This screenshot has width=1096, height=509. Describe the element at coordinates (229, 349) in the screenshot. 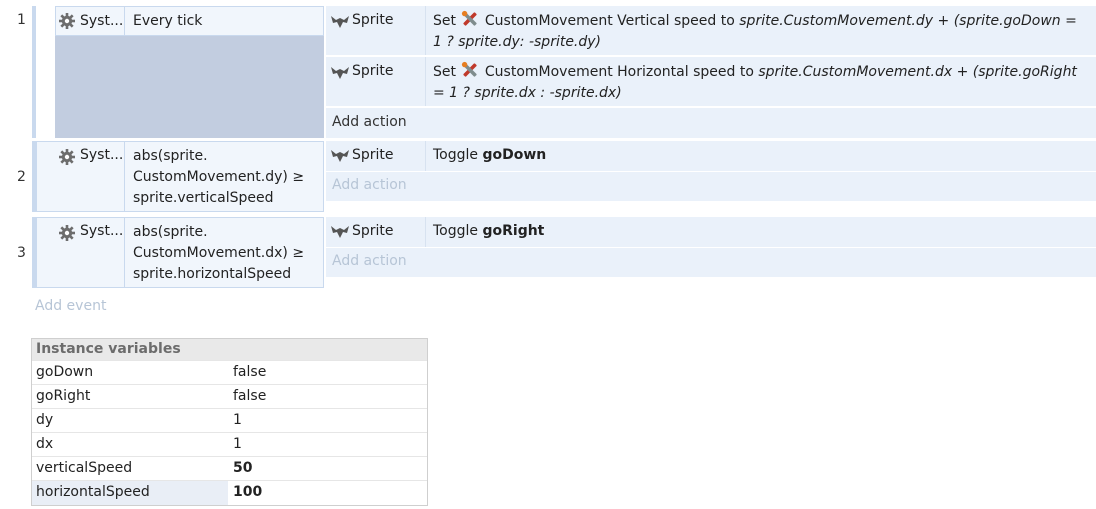

I see `instance-variables-header: Instance variables` at that location.